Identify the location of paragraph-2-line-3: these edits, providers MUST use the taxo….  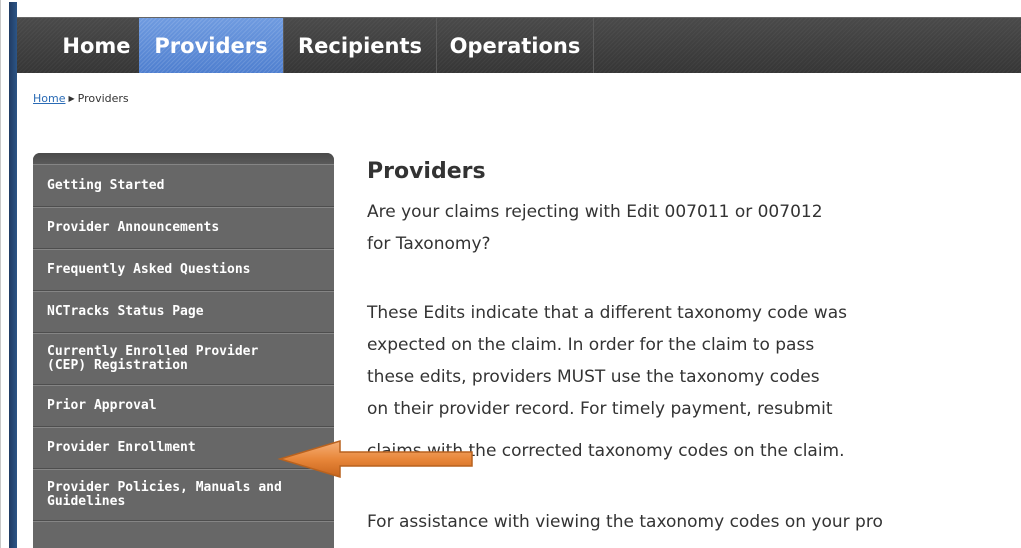
(593, 377).